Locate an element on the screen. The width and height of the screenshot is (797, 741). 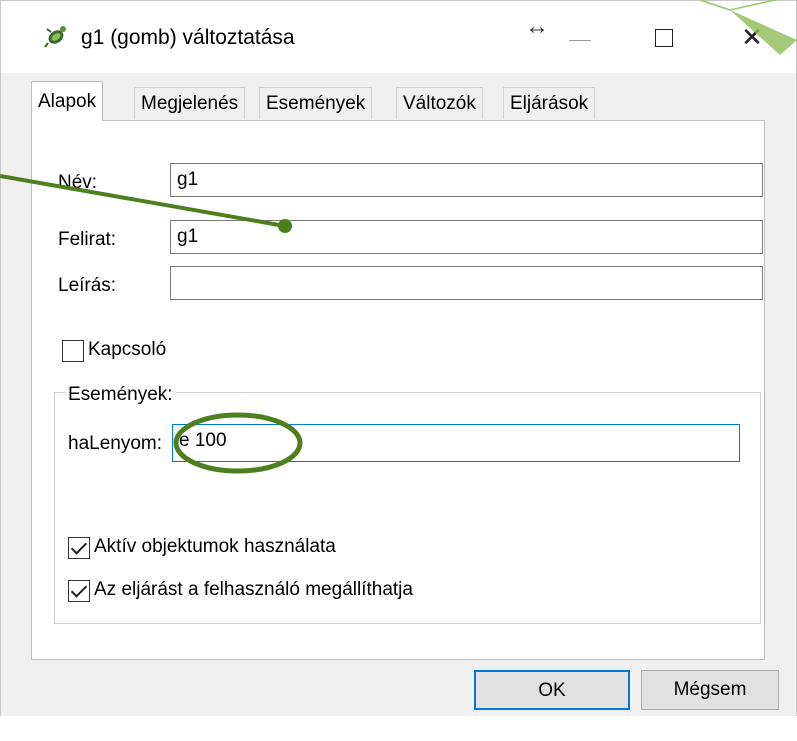
caption-label: Felirat: is located at coordinates (87, 239).